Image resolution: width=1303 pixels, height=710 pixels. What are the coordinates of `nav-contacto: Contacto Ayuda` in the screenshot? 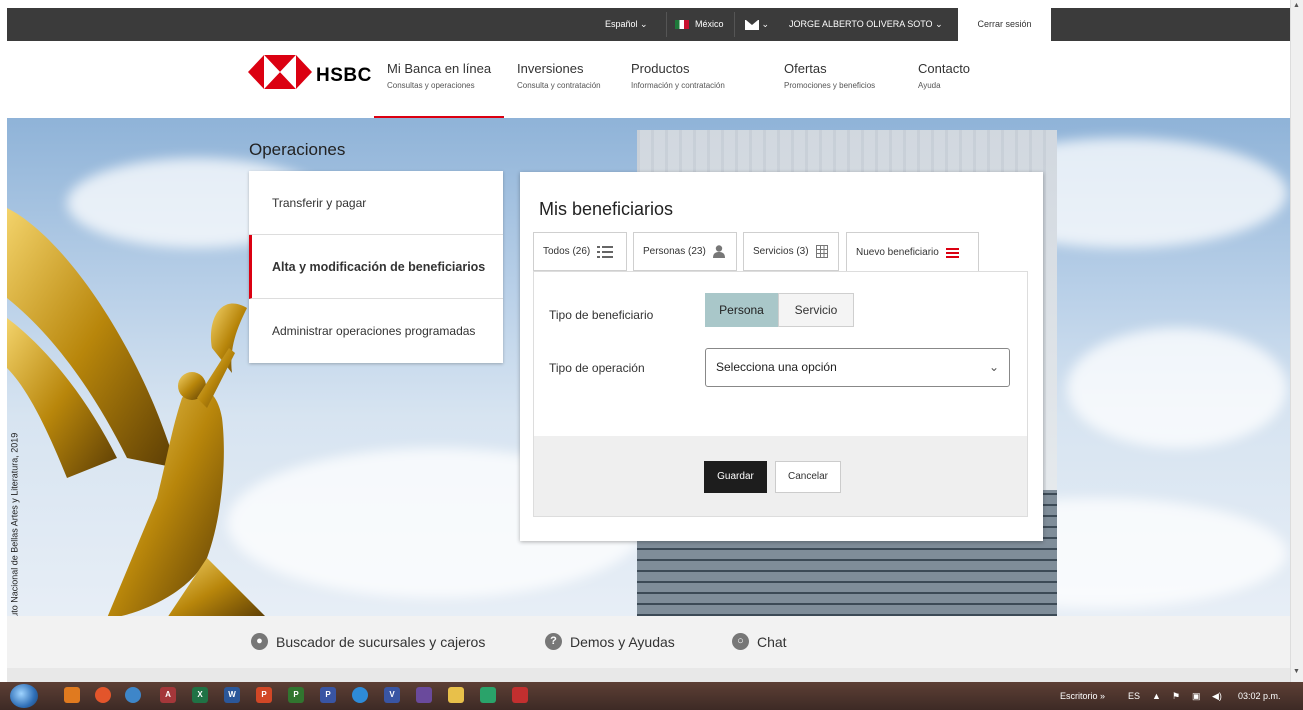 It's located at (944, 75).